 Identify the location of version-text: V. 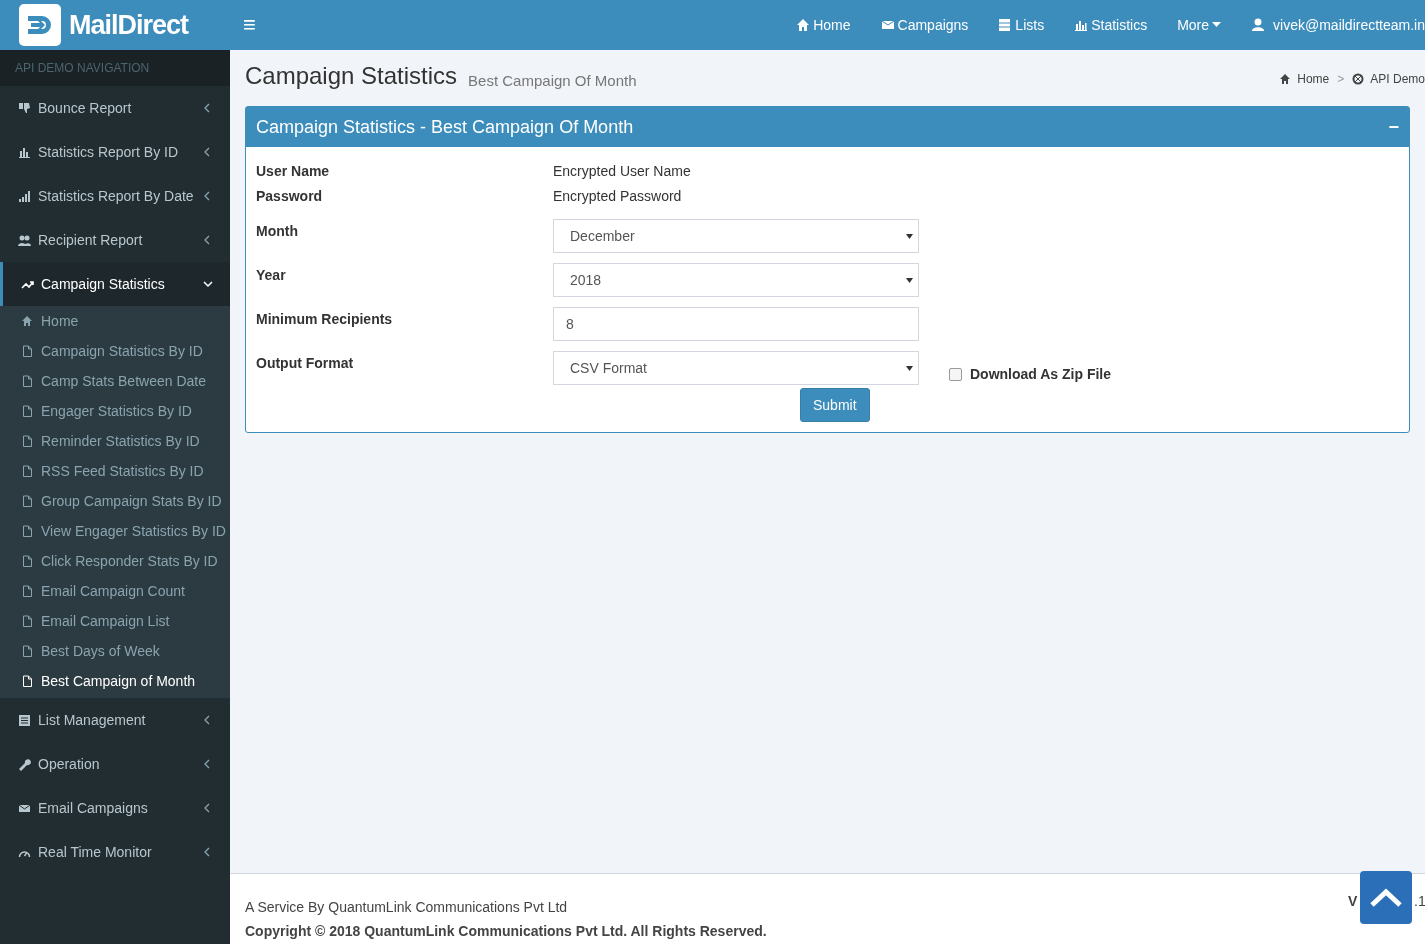
(1353, 901).